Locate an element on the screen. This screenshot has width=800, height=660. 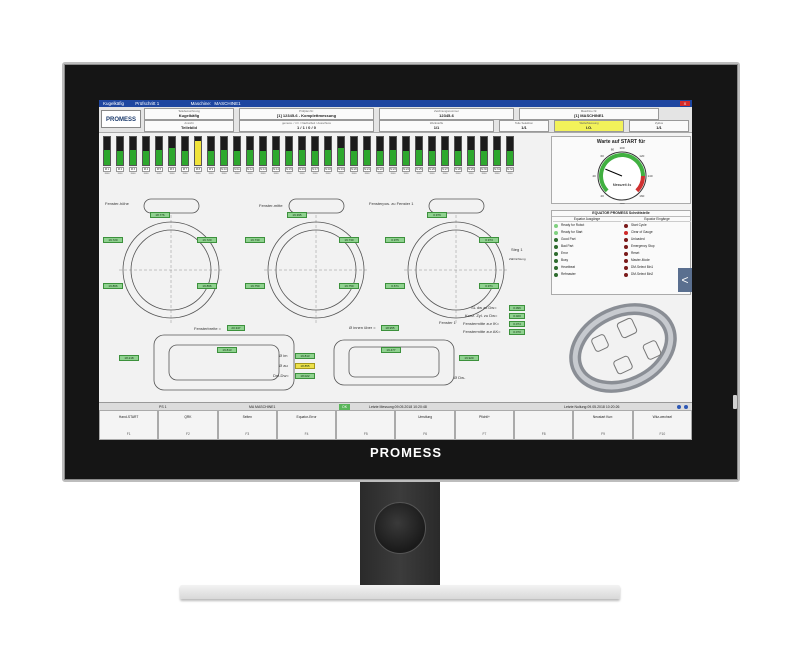
header-cell: Zeichnungsnummer 12345-6 is located at coordinates (446, 114).